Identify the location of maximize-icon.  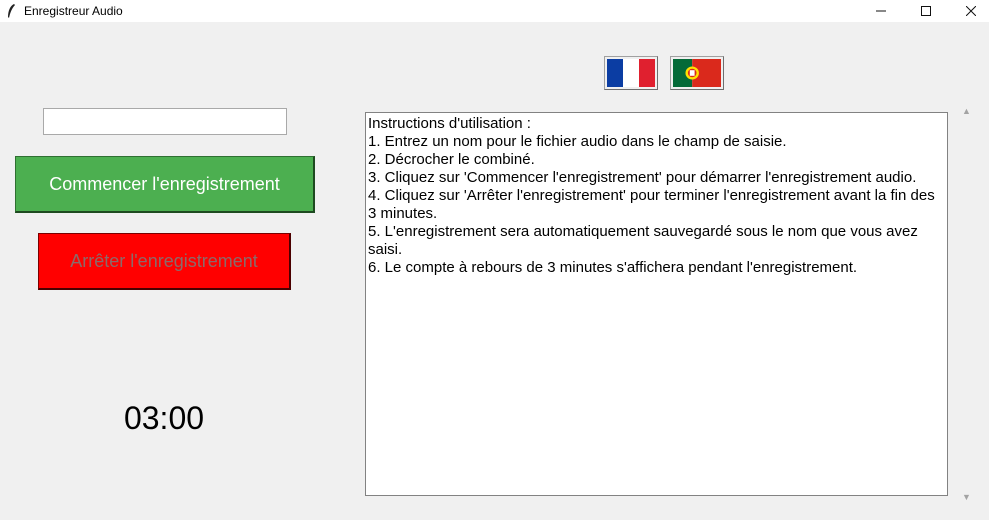
(926, 11).